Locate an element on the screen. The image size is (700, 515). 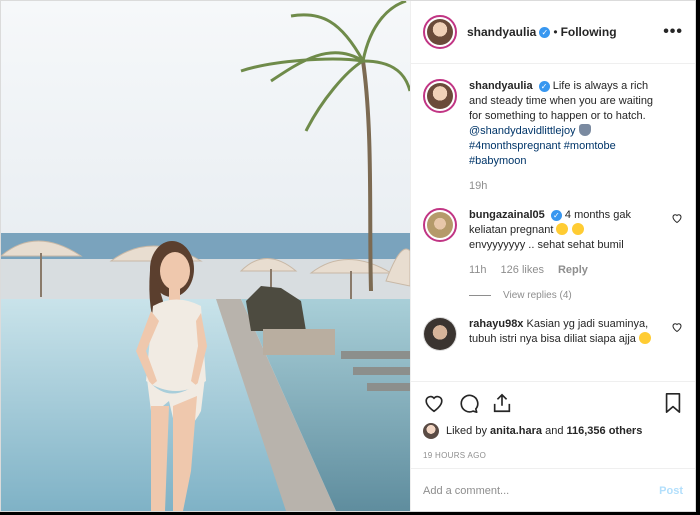
caption-time: 19h is located at coordinates (478, 186).